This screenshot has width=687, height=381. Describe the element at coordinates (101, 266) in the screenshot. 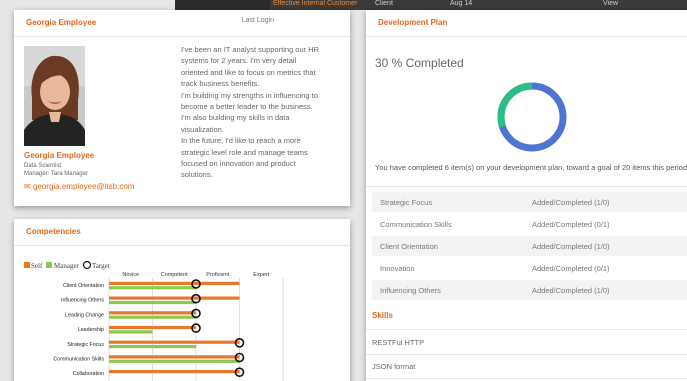

I see `legend-target-label: Target` at that location.